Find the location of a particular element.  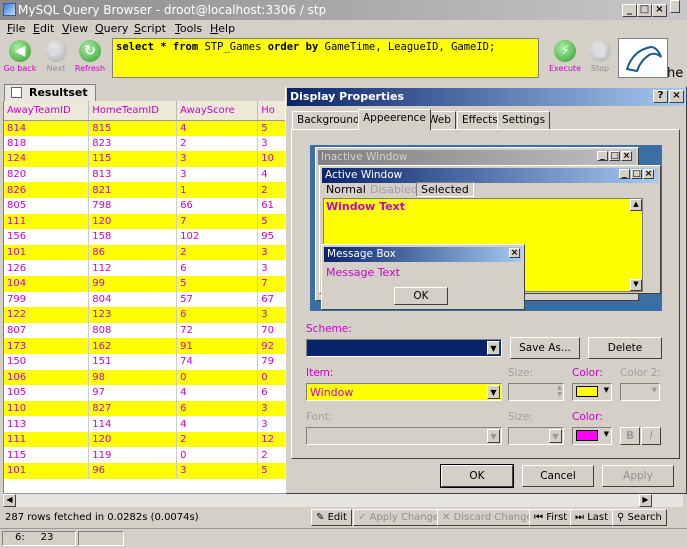

apply-button: Apply is located at coordinates (638, 476).